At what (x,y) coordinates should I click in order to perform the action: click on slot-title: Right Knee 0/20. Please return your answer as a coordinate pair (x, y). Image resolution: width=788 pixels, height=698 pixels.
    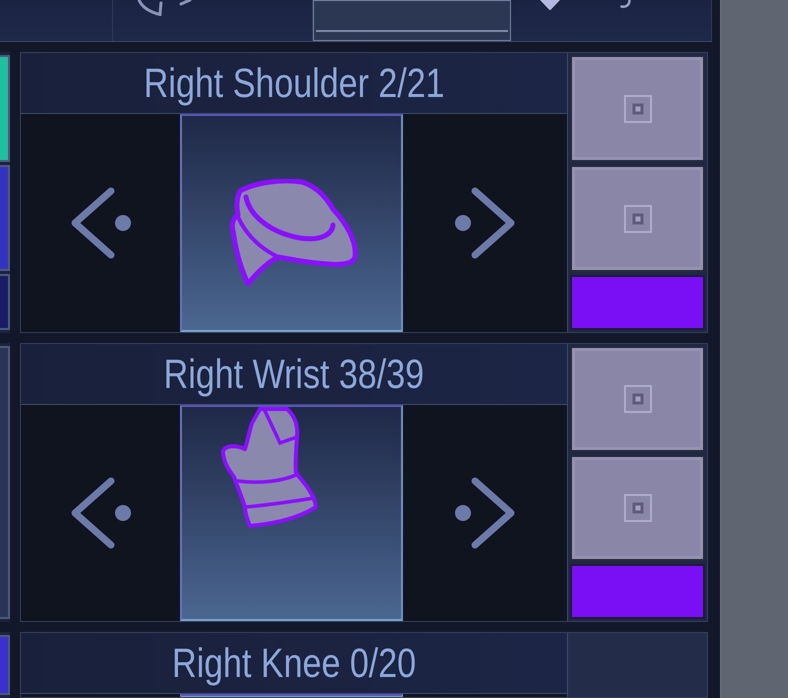
    Looking at the image, I should click on (294, 663).